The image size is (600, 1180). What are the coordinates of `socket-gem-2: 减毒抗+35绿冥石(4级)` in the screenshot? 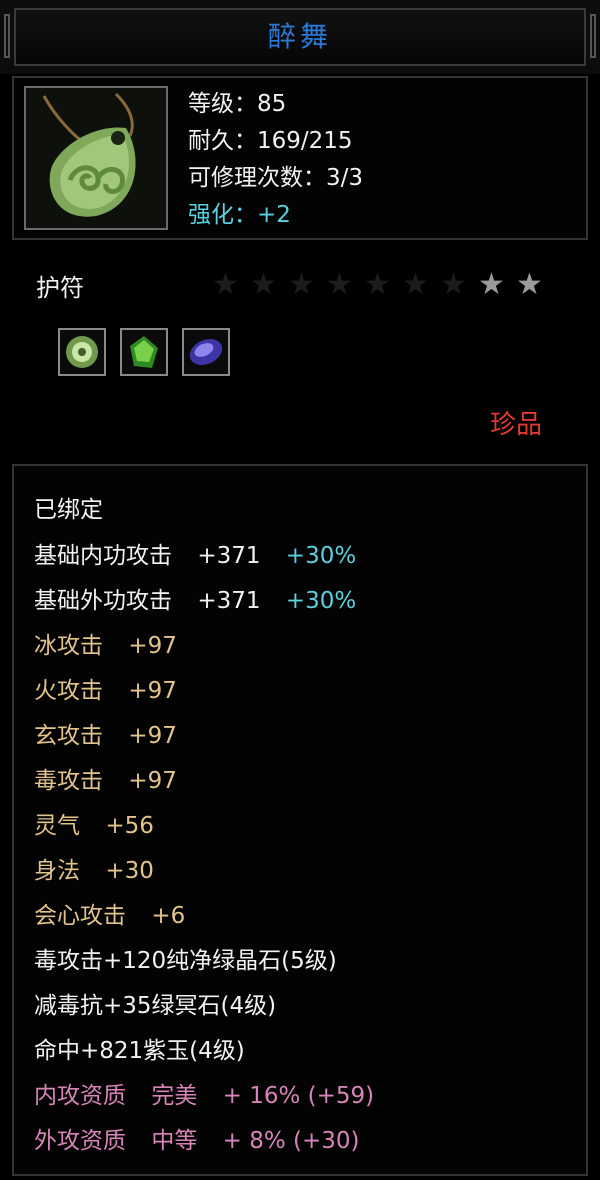 It's located at (155, 1006).